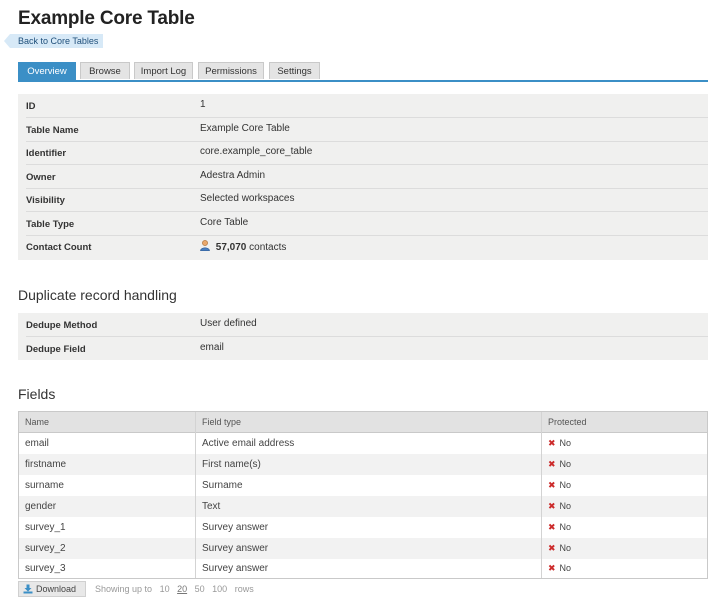 Image resolution: width=723 pixels, height=610 pixels. I want to click on overview-row-table-name: Table Name Example Core Table, so click(367, 130).